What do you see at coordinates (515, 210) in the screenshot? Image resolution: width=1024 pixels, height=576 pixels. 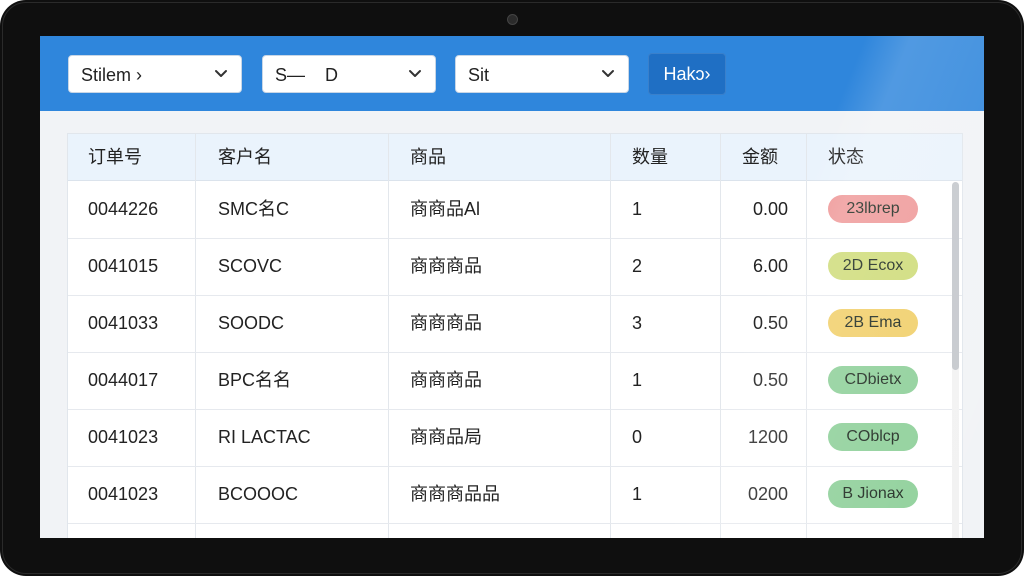 I see `table-row: 0044226 SMC名C 商商品Al 1 0.00 23lbrep` at bounding box center [515, 210].